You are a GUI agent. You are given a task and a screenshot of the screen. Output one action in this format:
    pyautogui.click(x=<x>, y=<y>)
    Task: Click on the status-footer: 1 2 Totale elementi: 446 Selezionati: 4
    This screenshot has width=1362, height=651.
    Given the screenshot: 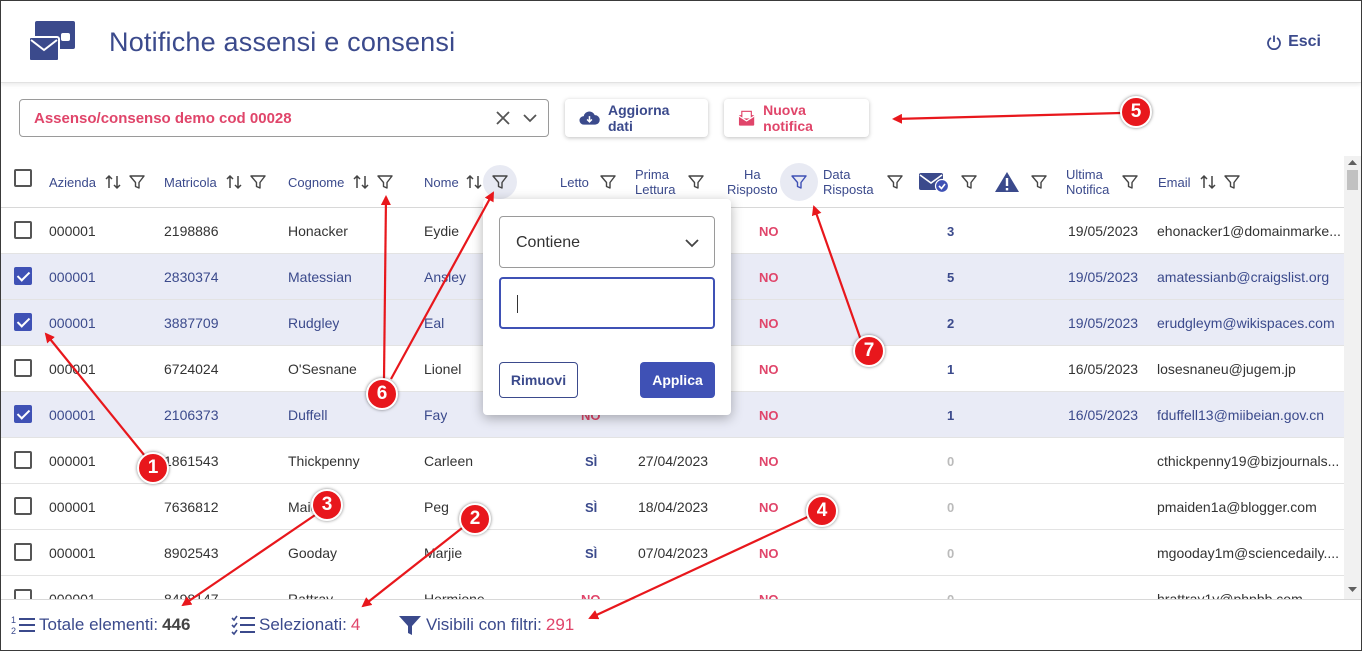 What is the action you would take?
    pyautogui.click(x=681, y=624)
    